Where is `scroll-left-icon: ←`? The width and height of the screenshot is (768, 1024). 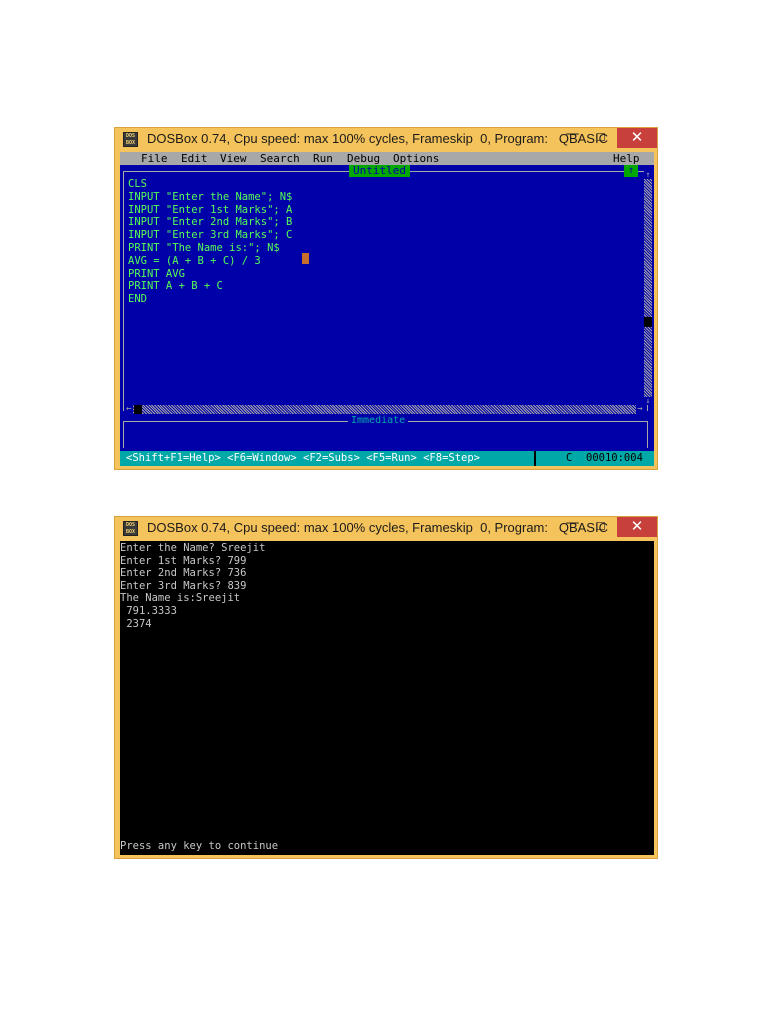 scroll-left-icon: ← is located at coordinates (129, 409).